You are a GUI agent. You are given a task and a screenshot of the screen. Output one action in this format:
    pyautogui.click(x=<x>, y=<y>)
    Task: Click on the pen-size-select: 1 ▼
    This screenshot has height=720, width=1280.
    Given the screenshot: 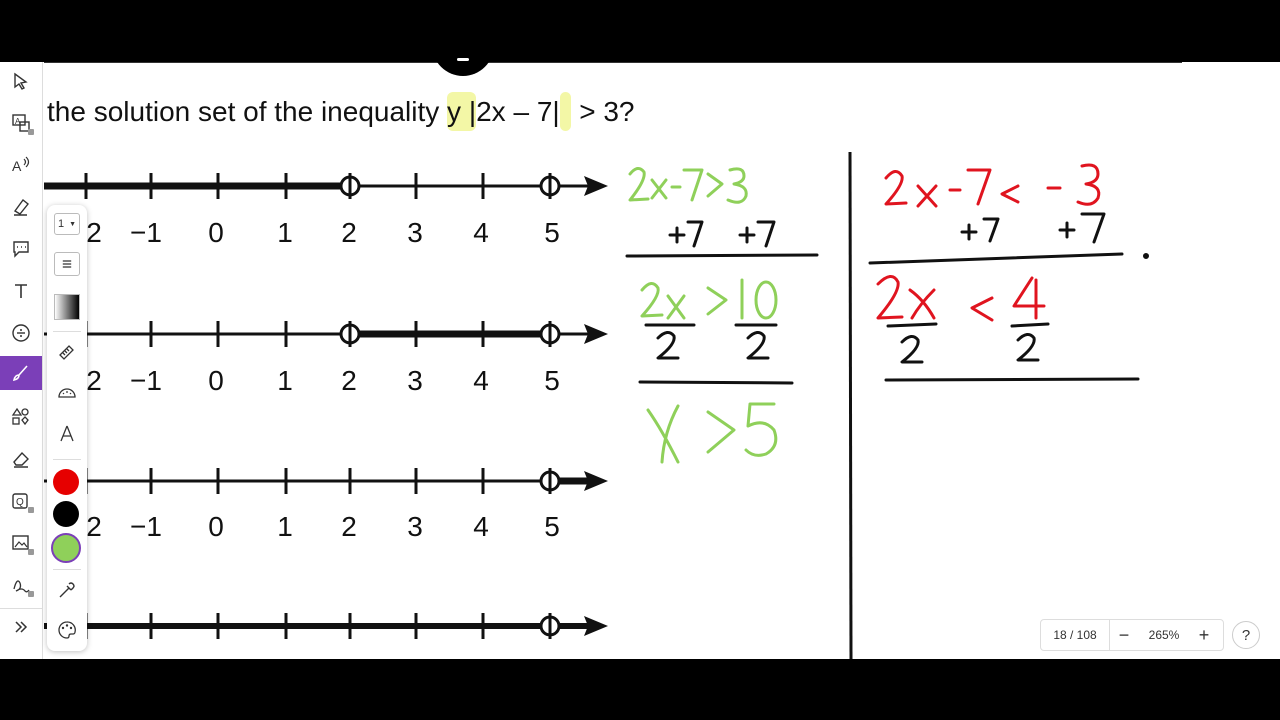 What is the action you would take?
    pyautogui.click(x=67, y=224)
    